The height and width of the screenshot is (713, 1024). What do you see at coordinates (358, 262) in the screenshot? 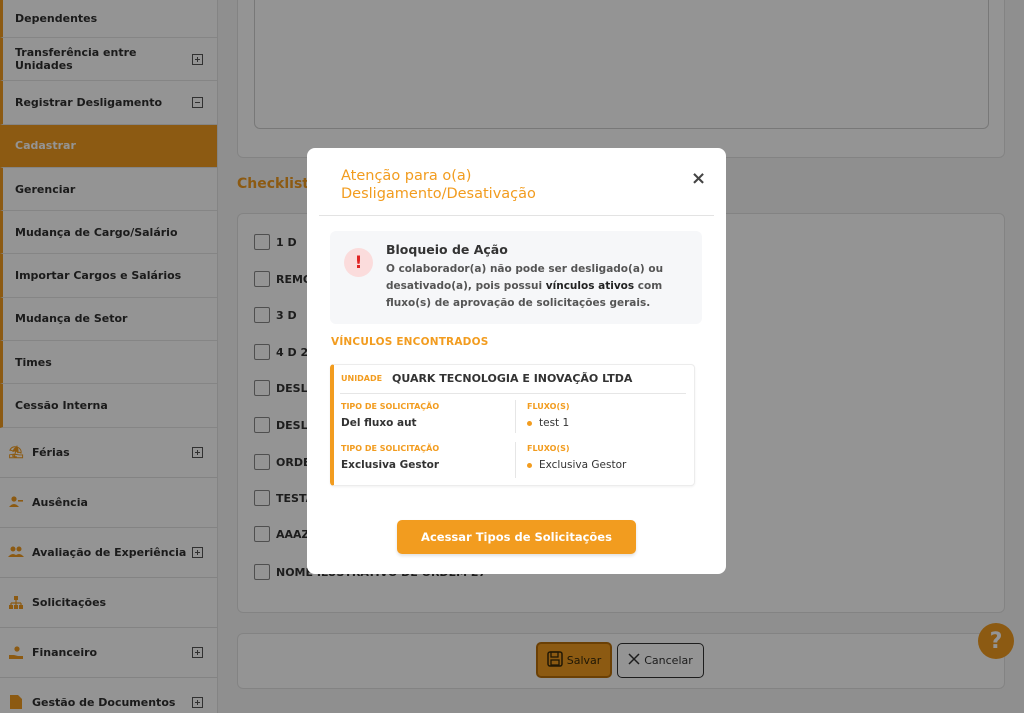
I see `exclamation-icon: !` at bounding box center [358, 262].